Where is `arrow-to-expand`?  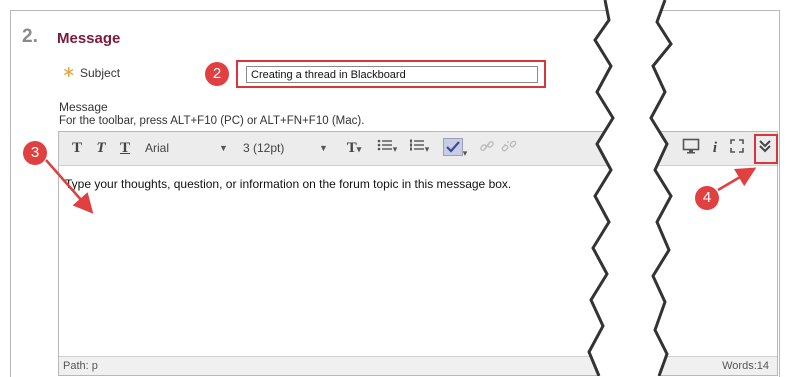
arrow-to-expand is located at coordinates (737, 179).